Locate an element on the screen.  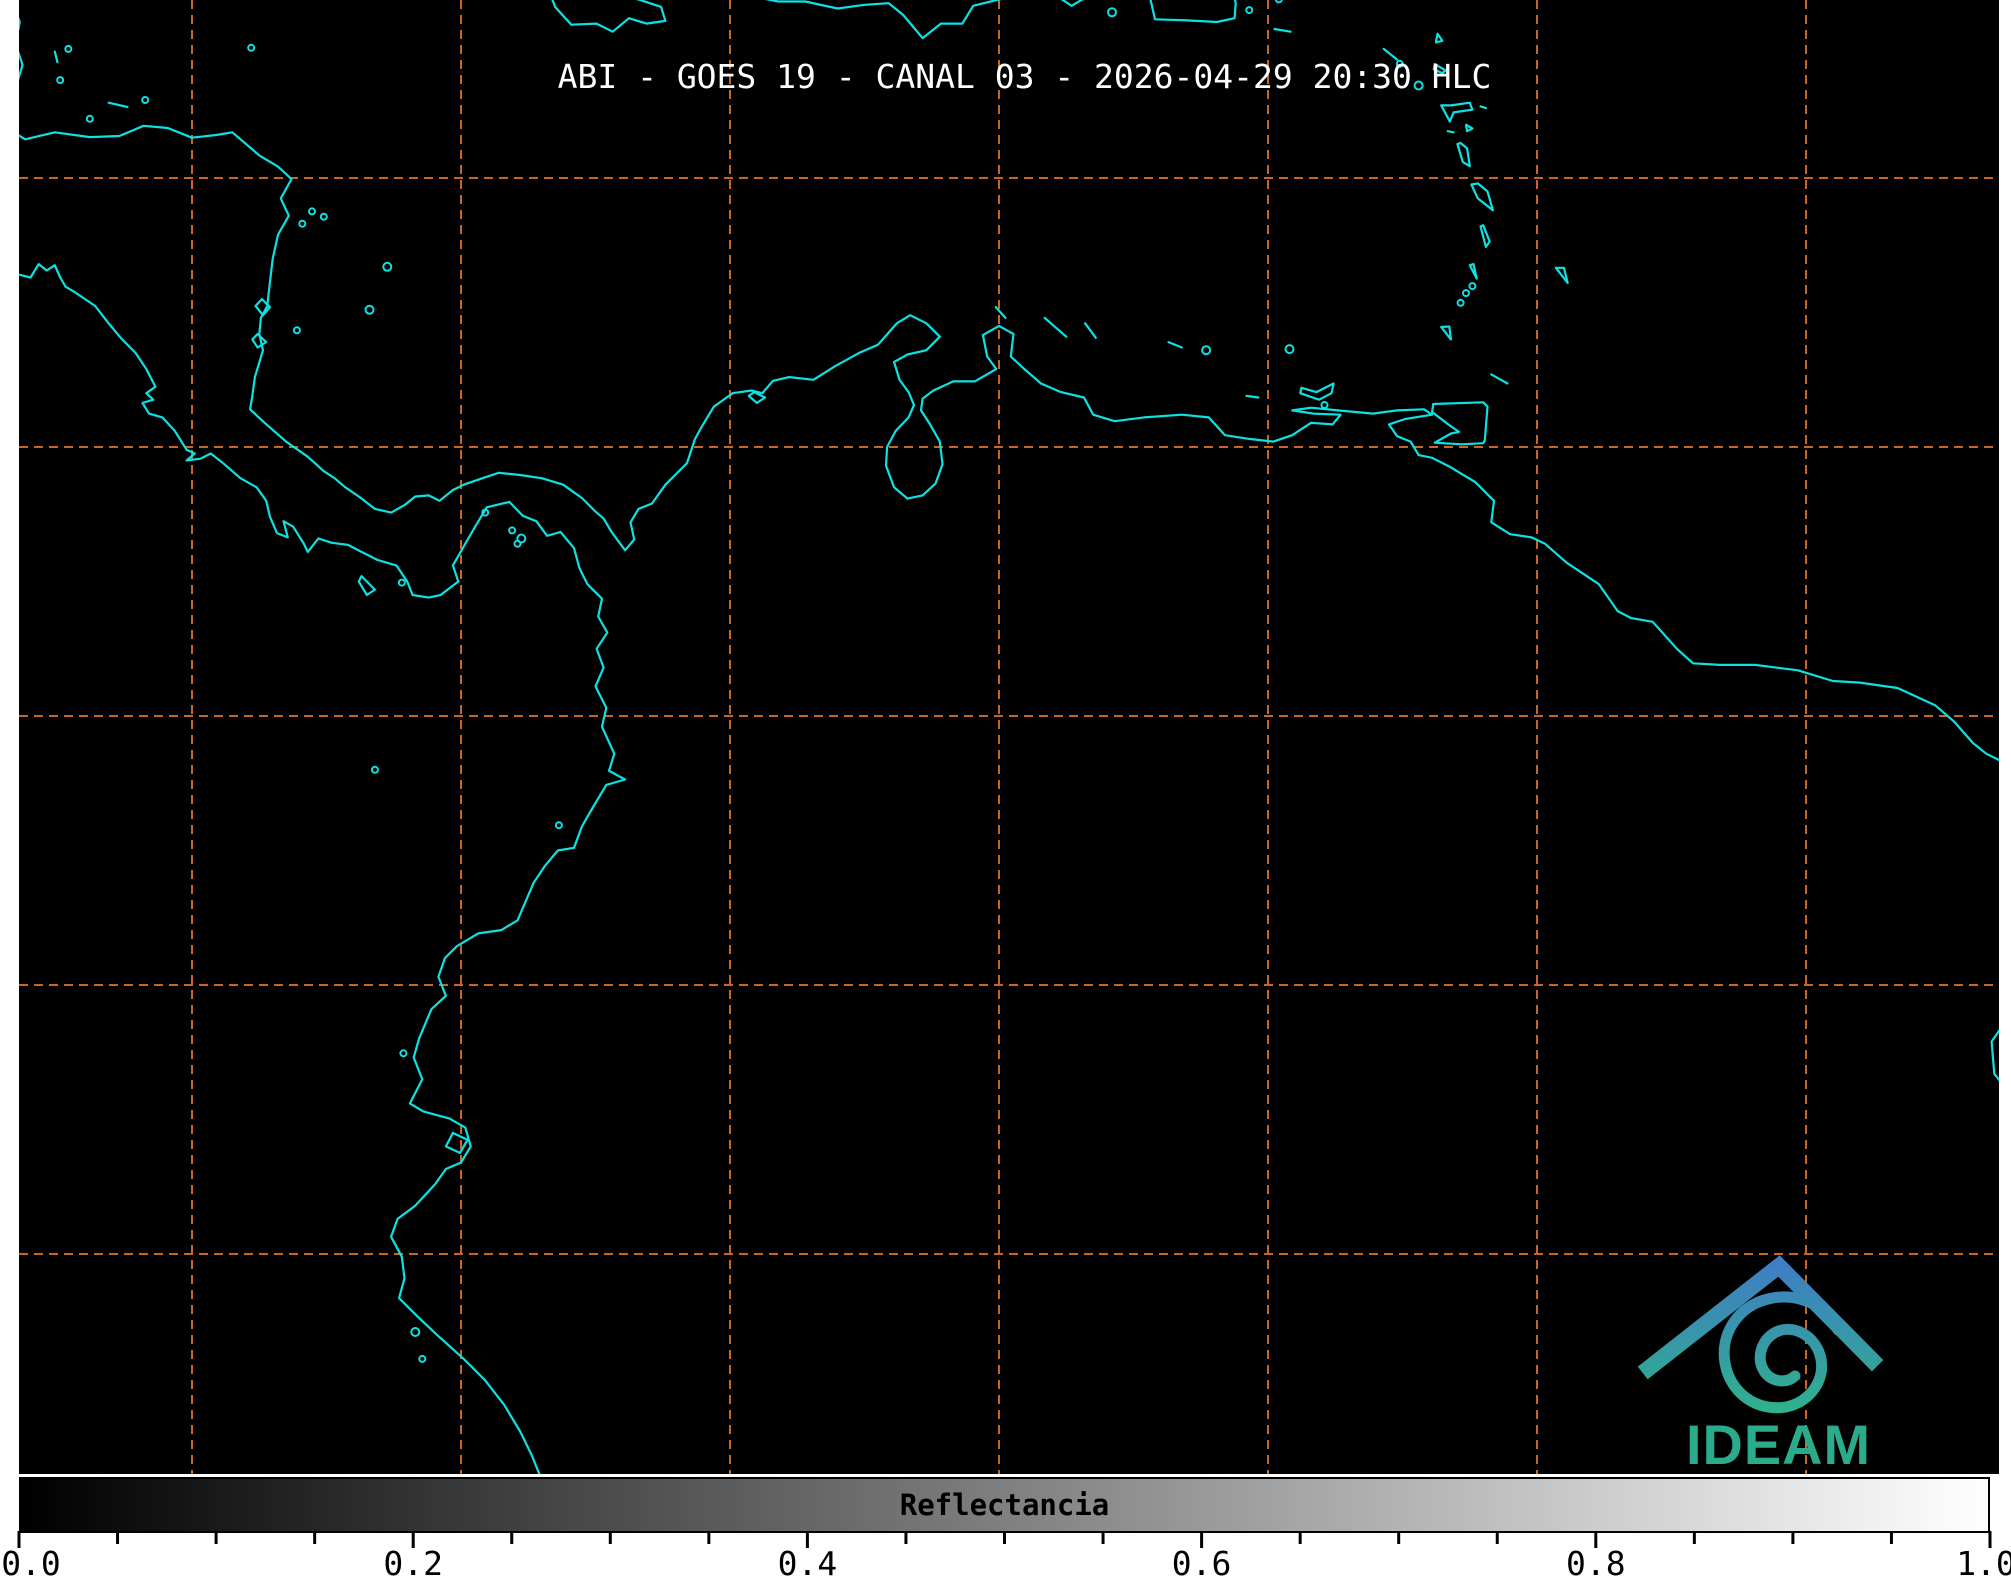
island-coiba is located at coordinates (366, 585).